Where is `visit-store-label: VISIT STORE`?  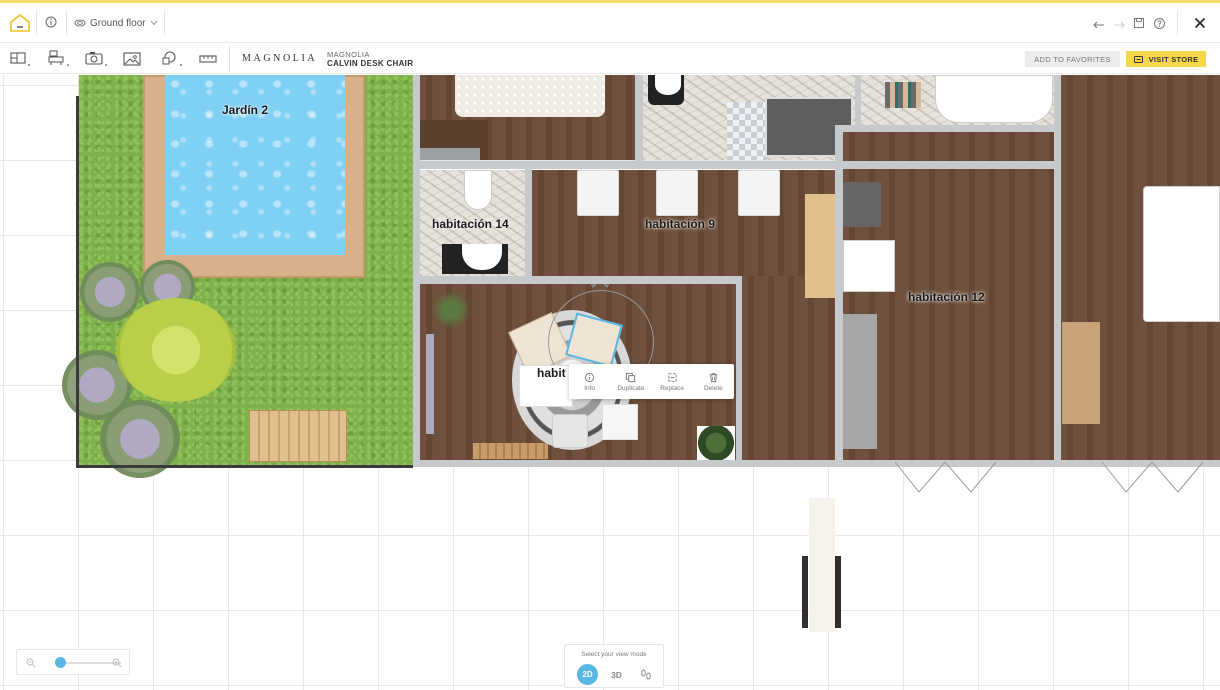 visit-store-label: VISIT STORE is located at coordinates (1173, 59).